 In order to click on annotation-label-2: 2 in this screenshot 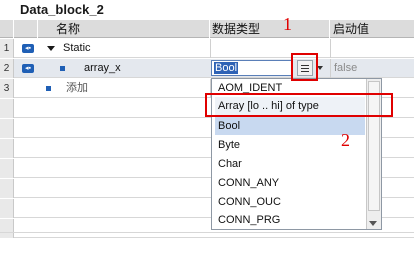, I will do `click(345, 140)`.